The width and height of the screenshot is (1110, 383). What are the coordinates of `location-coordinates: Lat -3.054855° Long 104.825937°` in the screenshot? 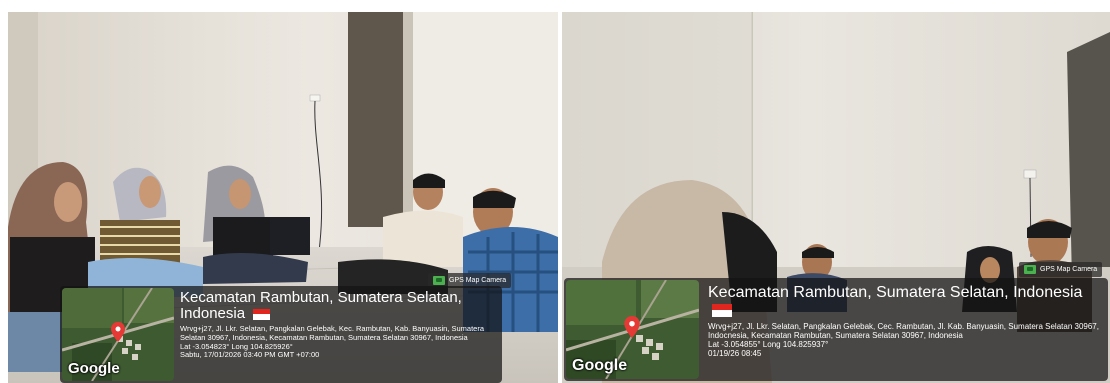 It's located at (768, 344).